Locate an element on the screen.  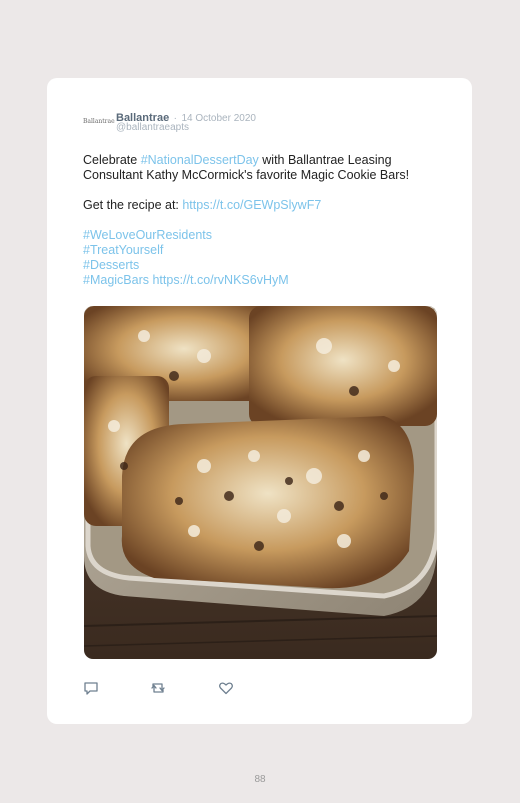
recipe-link: https://t.co/GEWpSlywF7 is located at coordinates (251, 205).